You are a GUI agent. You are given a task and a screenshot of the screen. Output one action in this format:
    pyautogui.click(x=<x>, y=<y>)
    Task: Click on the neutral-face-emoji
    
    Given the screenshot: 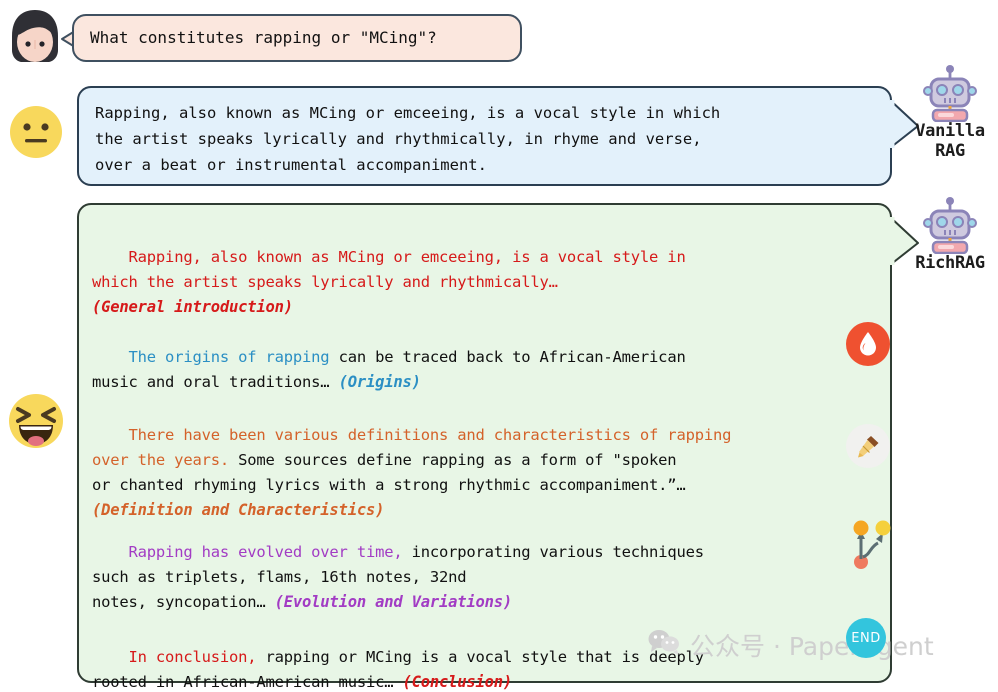 What is the action you would take?
    pyautogui.click(x=36, y=134)
    